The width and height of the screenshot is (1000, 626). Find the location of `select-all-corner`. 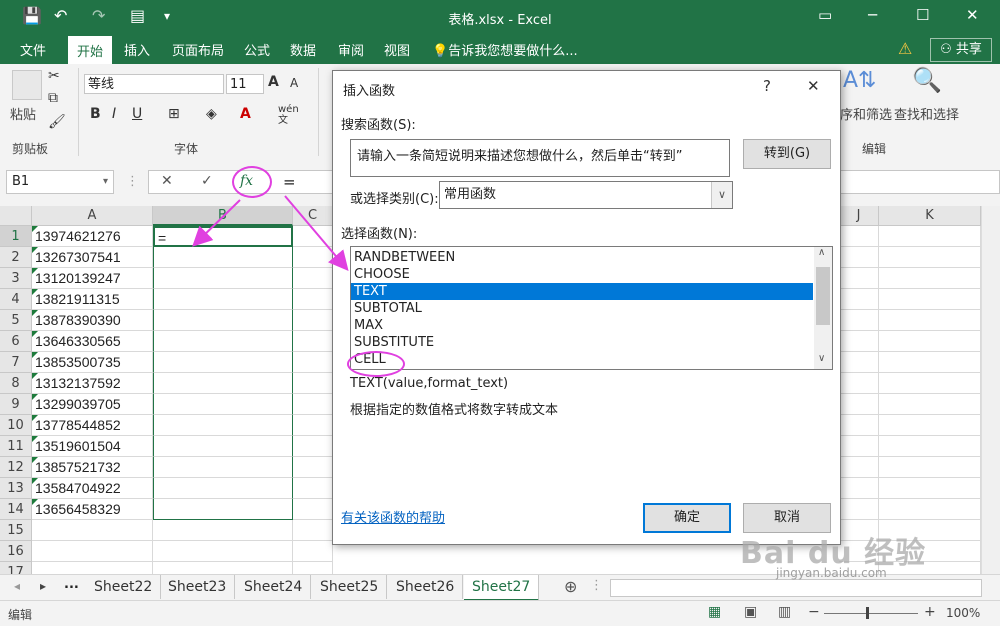

select-all-corner is located at coordinates (16, 216).